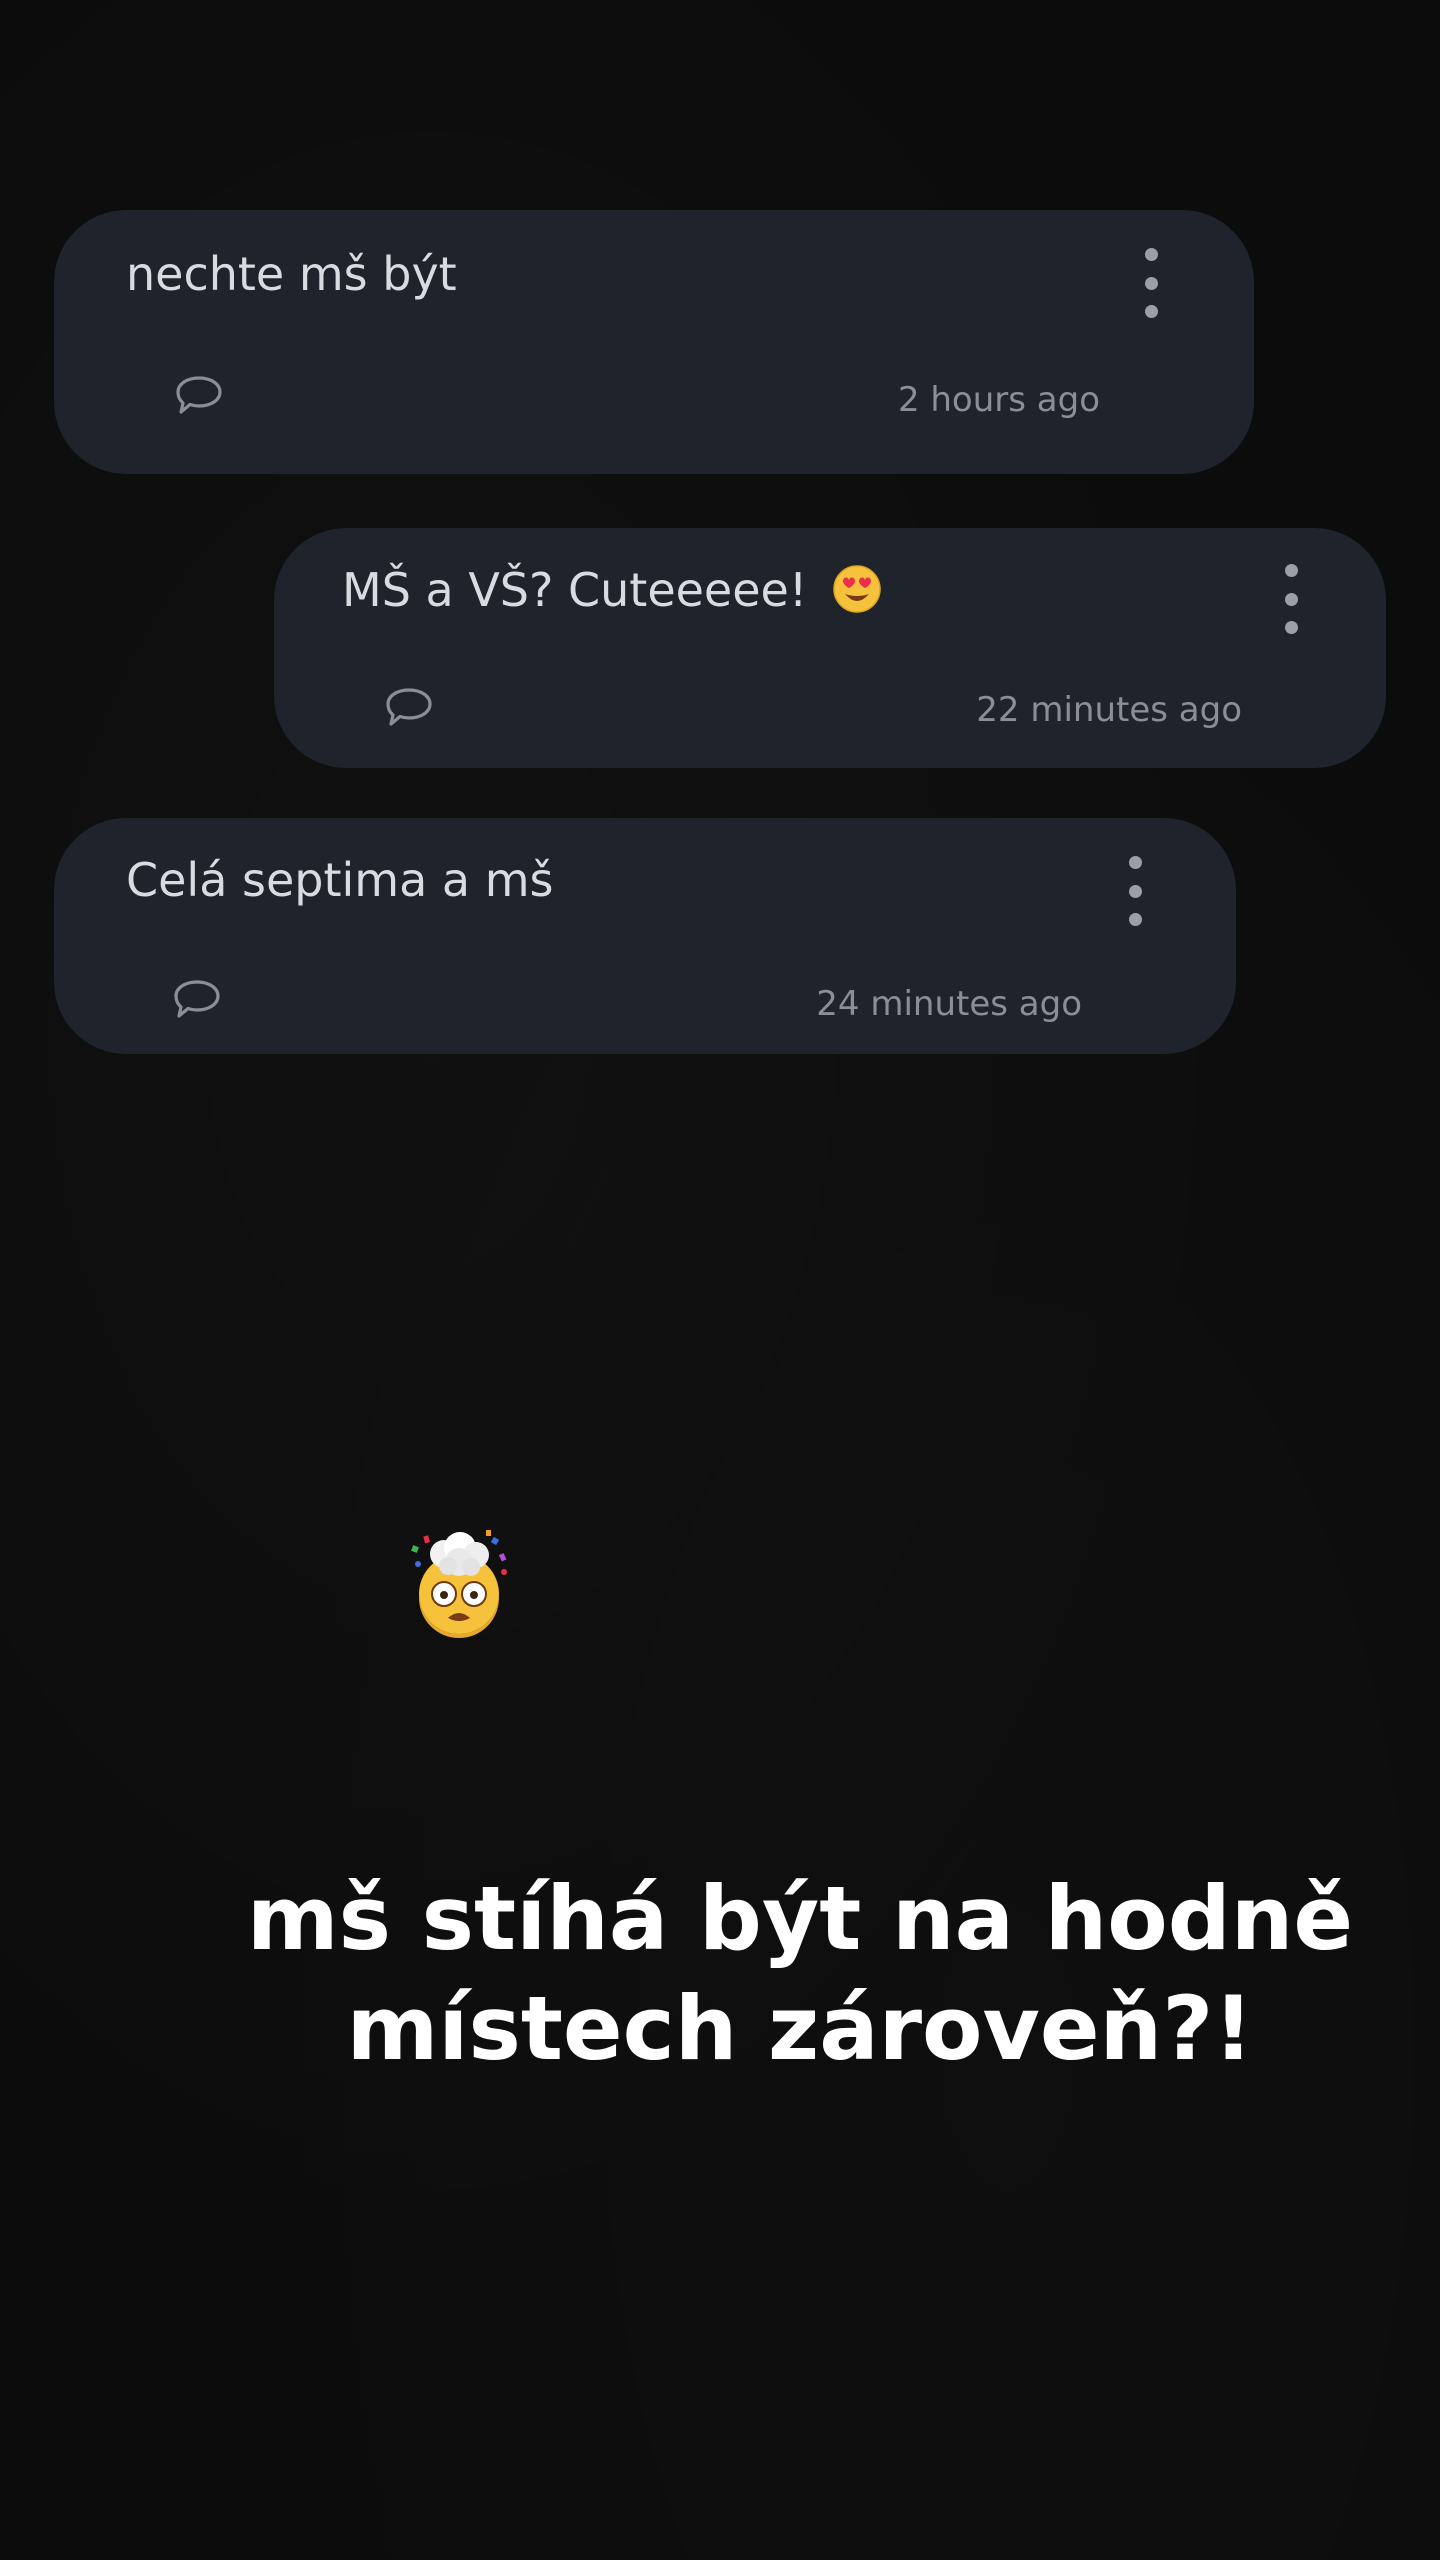 This screenshot has width=1440, height=2560. What do you see at coordinates (340, 880) in the screenshot?
I see `comment-text: Celá septima a mš` at bounding box center [340, 880].